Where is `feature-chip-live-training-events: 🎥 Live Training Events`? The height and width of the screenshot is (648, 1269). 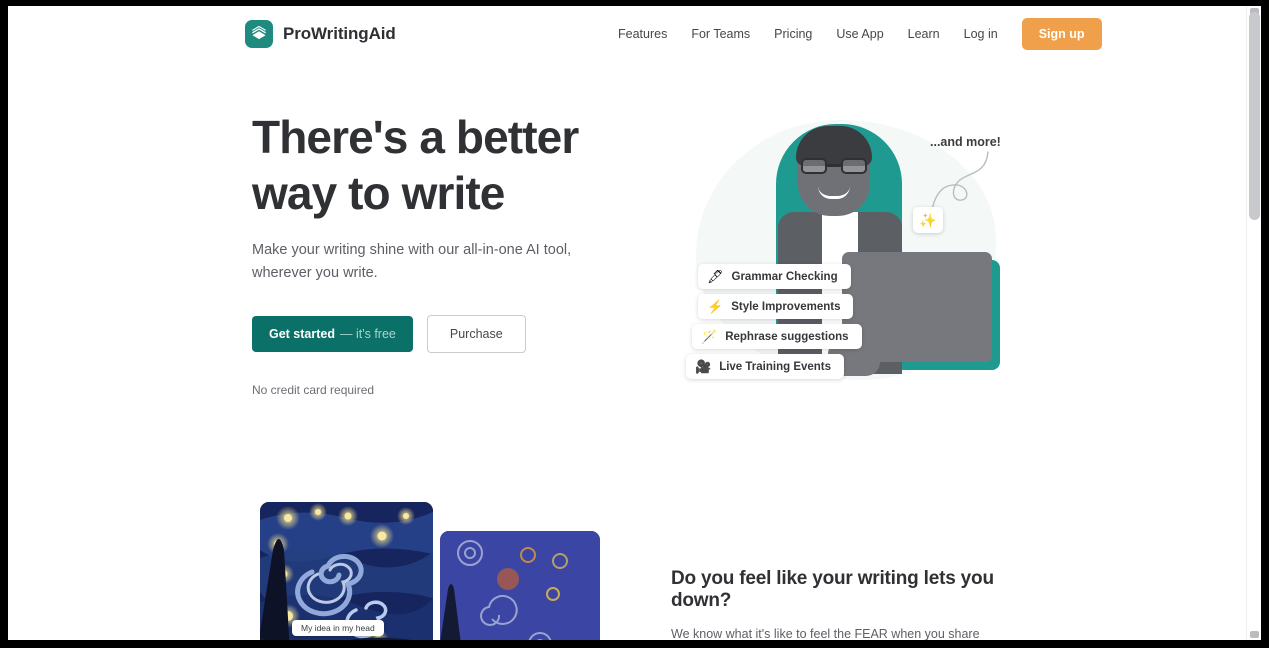 feature-chip-live-training-events: 🎥 Live Training Events is located at coordinates (765, 366).